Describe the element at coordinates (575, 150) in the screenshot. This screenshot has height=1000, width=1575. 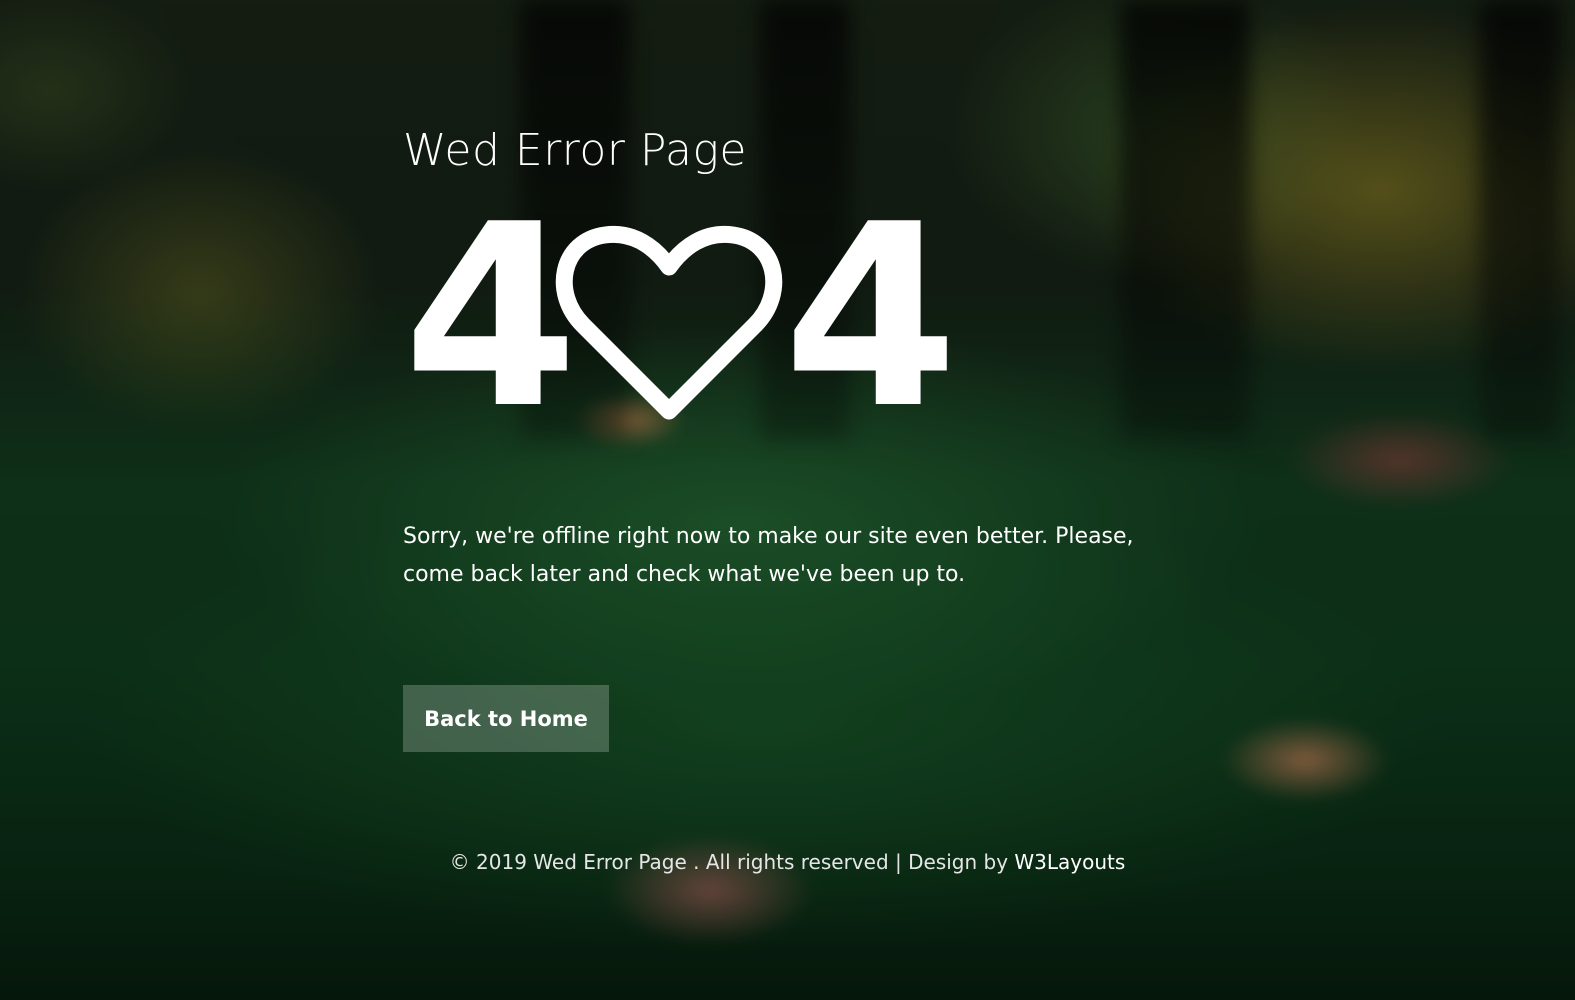
I see `page-title: Wed Error Page` at that location.